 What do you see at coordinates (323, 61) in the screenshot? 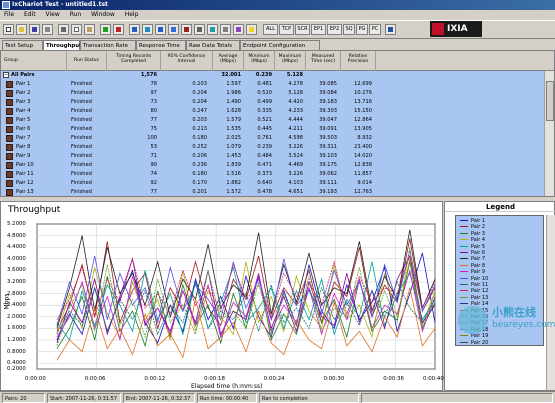
I see `col-measured-time: Measured Time (sec)` at bounding box center [323, 61].